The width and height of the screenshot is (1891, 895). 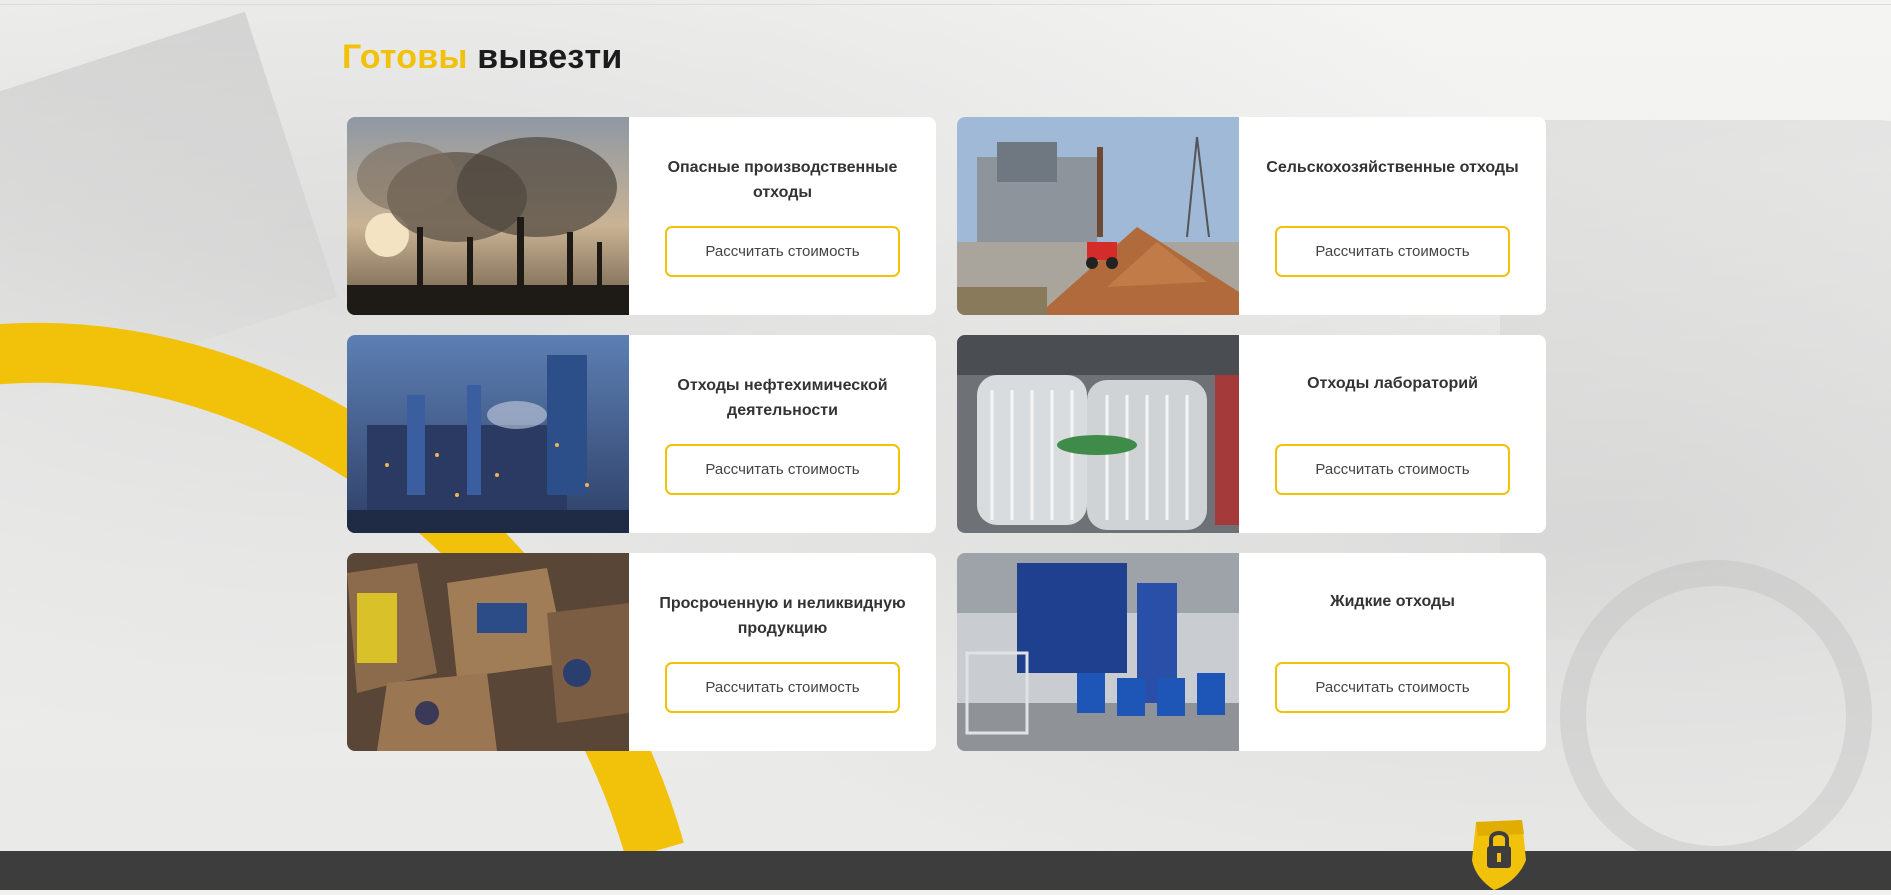 What do you see at coordinates (488, 652) in the screenshot?
I see `boxes-products-image` at bounding box center [488, 652].